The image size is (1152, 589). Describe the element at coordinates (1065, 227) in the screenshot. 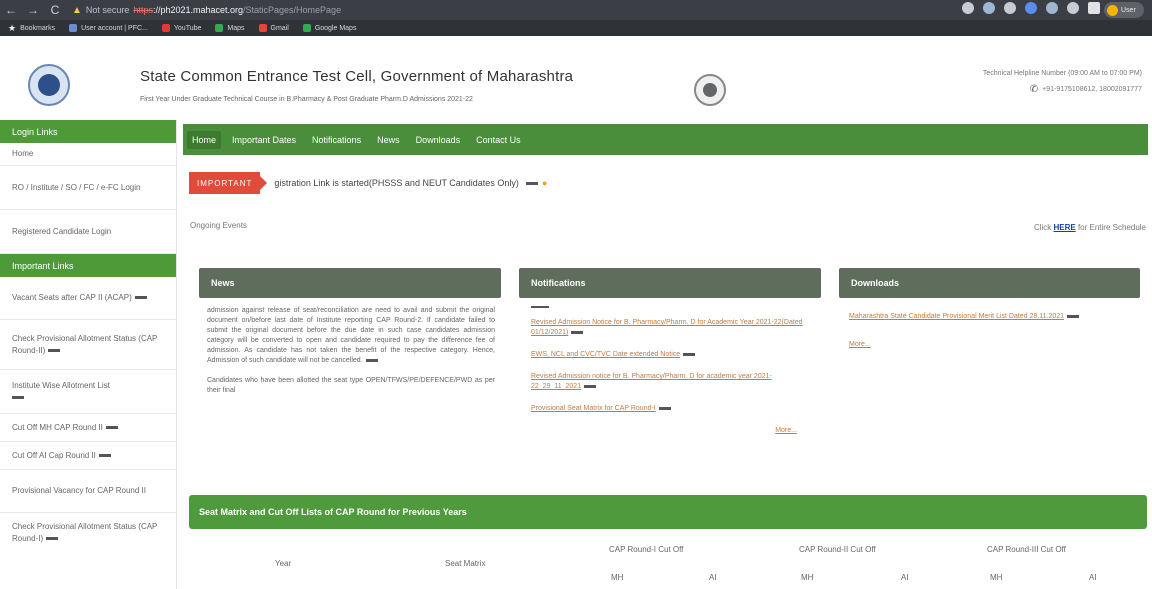

I see `schedule-here-link: HERE` at that location.